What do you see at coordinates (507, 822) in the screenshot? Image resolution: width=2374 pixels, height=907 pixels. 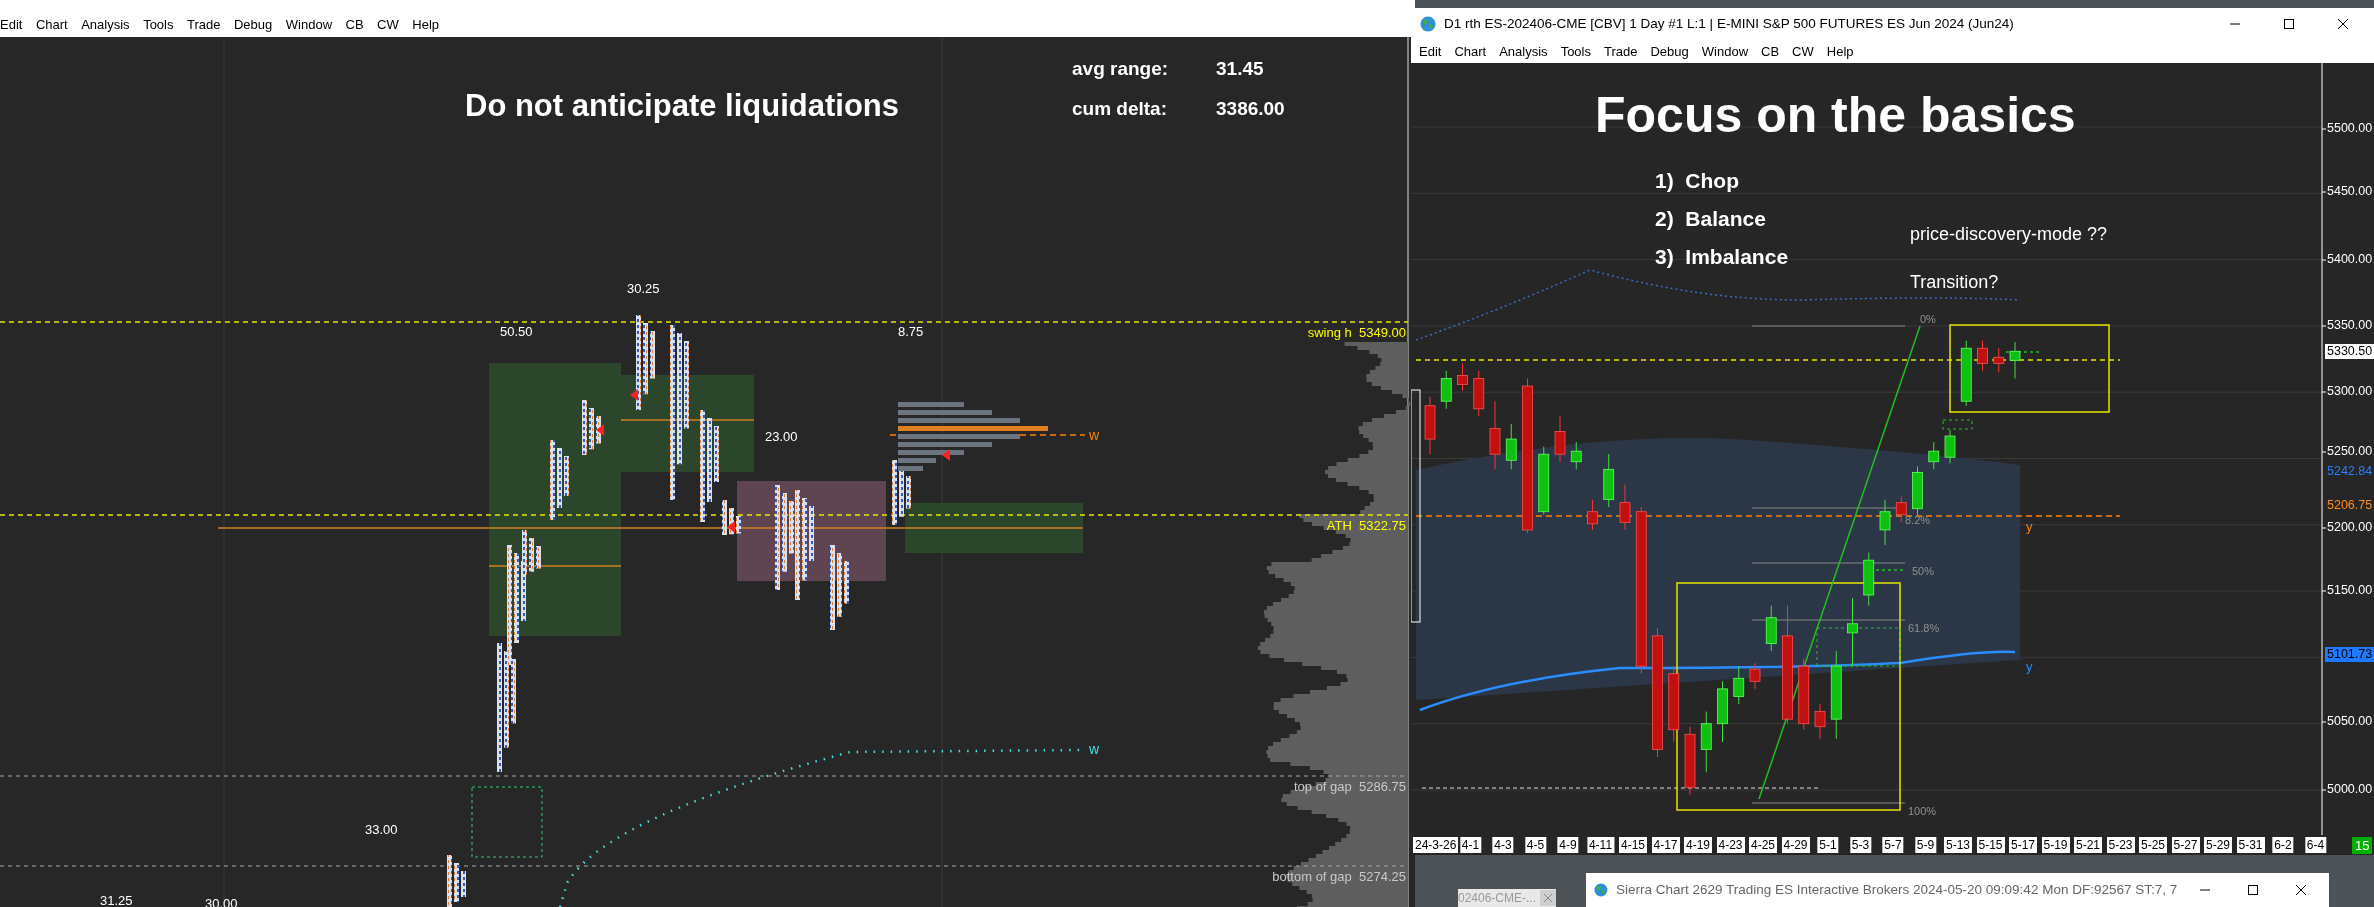 I see `gap-box` at bounding box center [507, 822].